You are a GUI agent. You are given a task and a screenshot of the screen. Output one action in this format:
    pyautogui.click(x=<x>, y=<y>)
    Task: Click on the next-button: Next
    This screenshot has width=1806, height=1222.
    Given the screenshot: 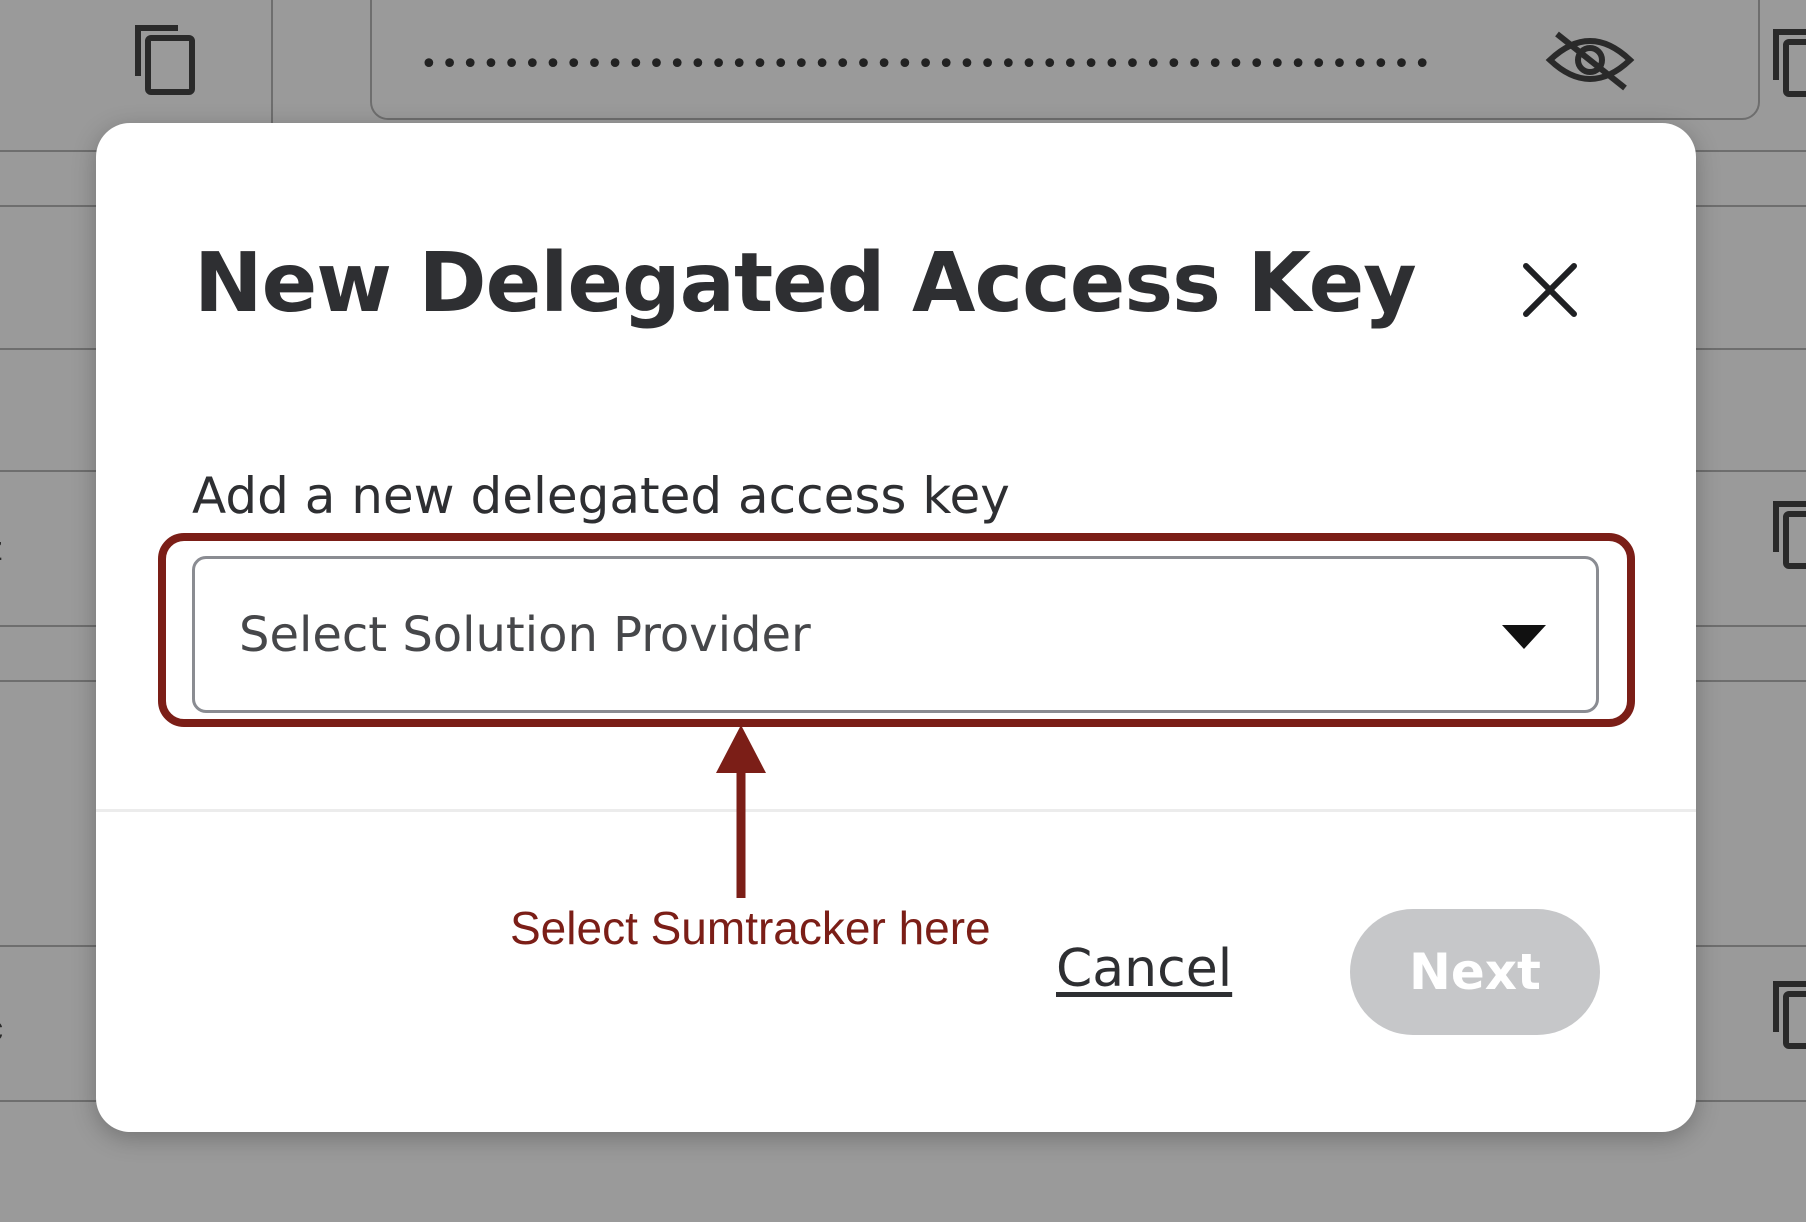 What is the action you would take?
    pyautogui.click(x=1475, y=972)
    